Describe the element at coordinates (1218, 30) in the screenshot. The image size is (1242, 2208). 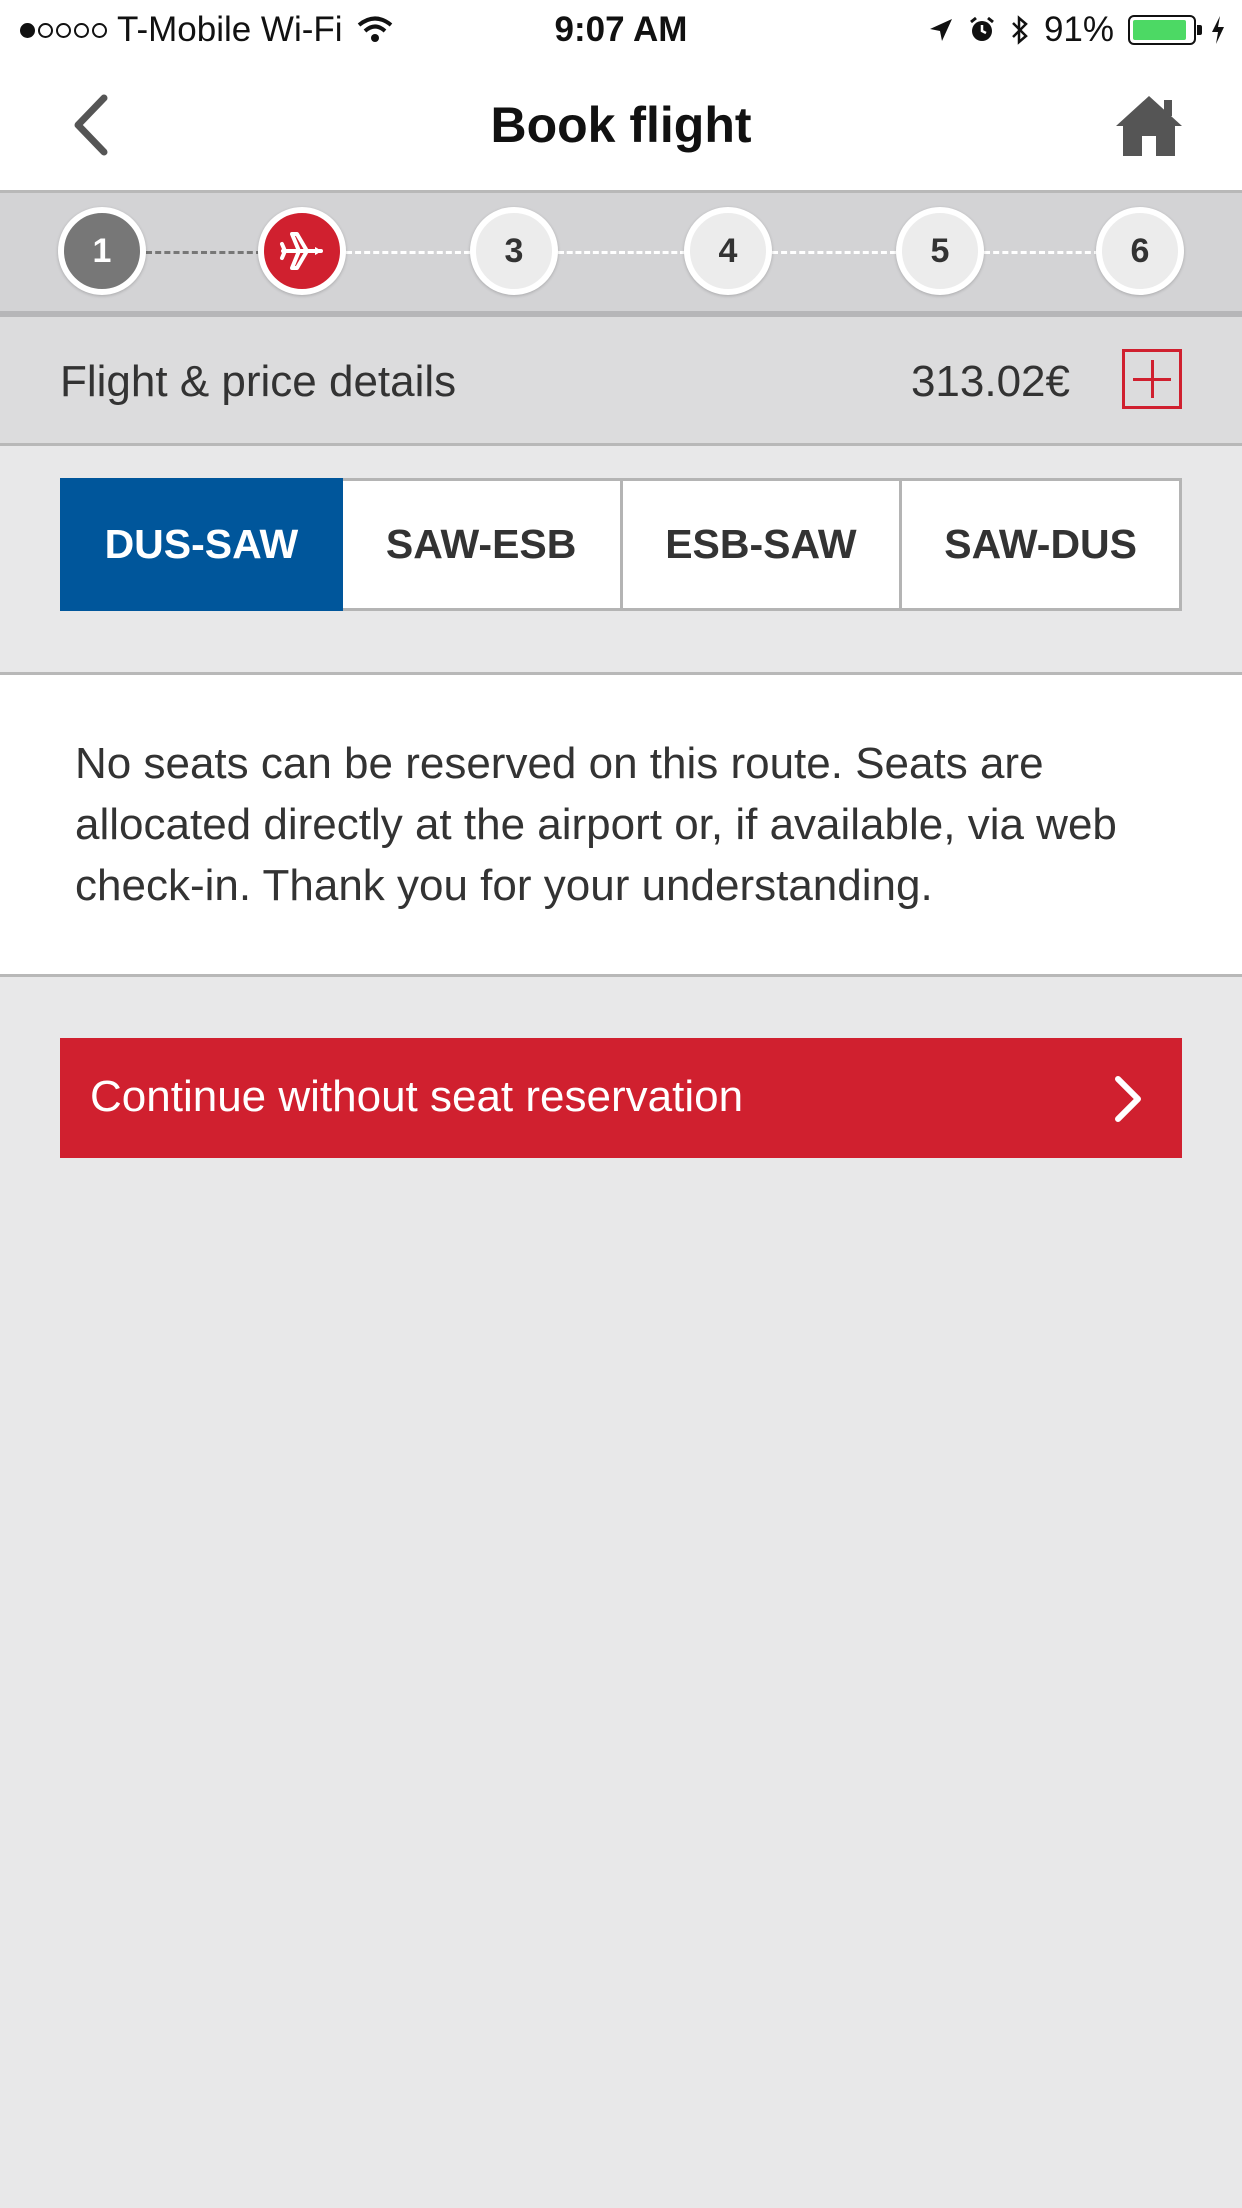
I see `charging-bolt-icon` at that location.